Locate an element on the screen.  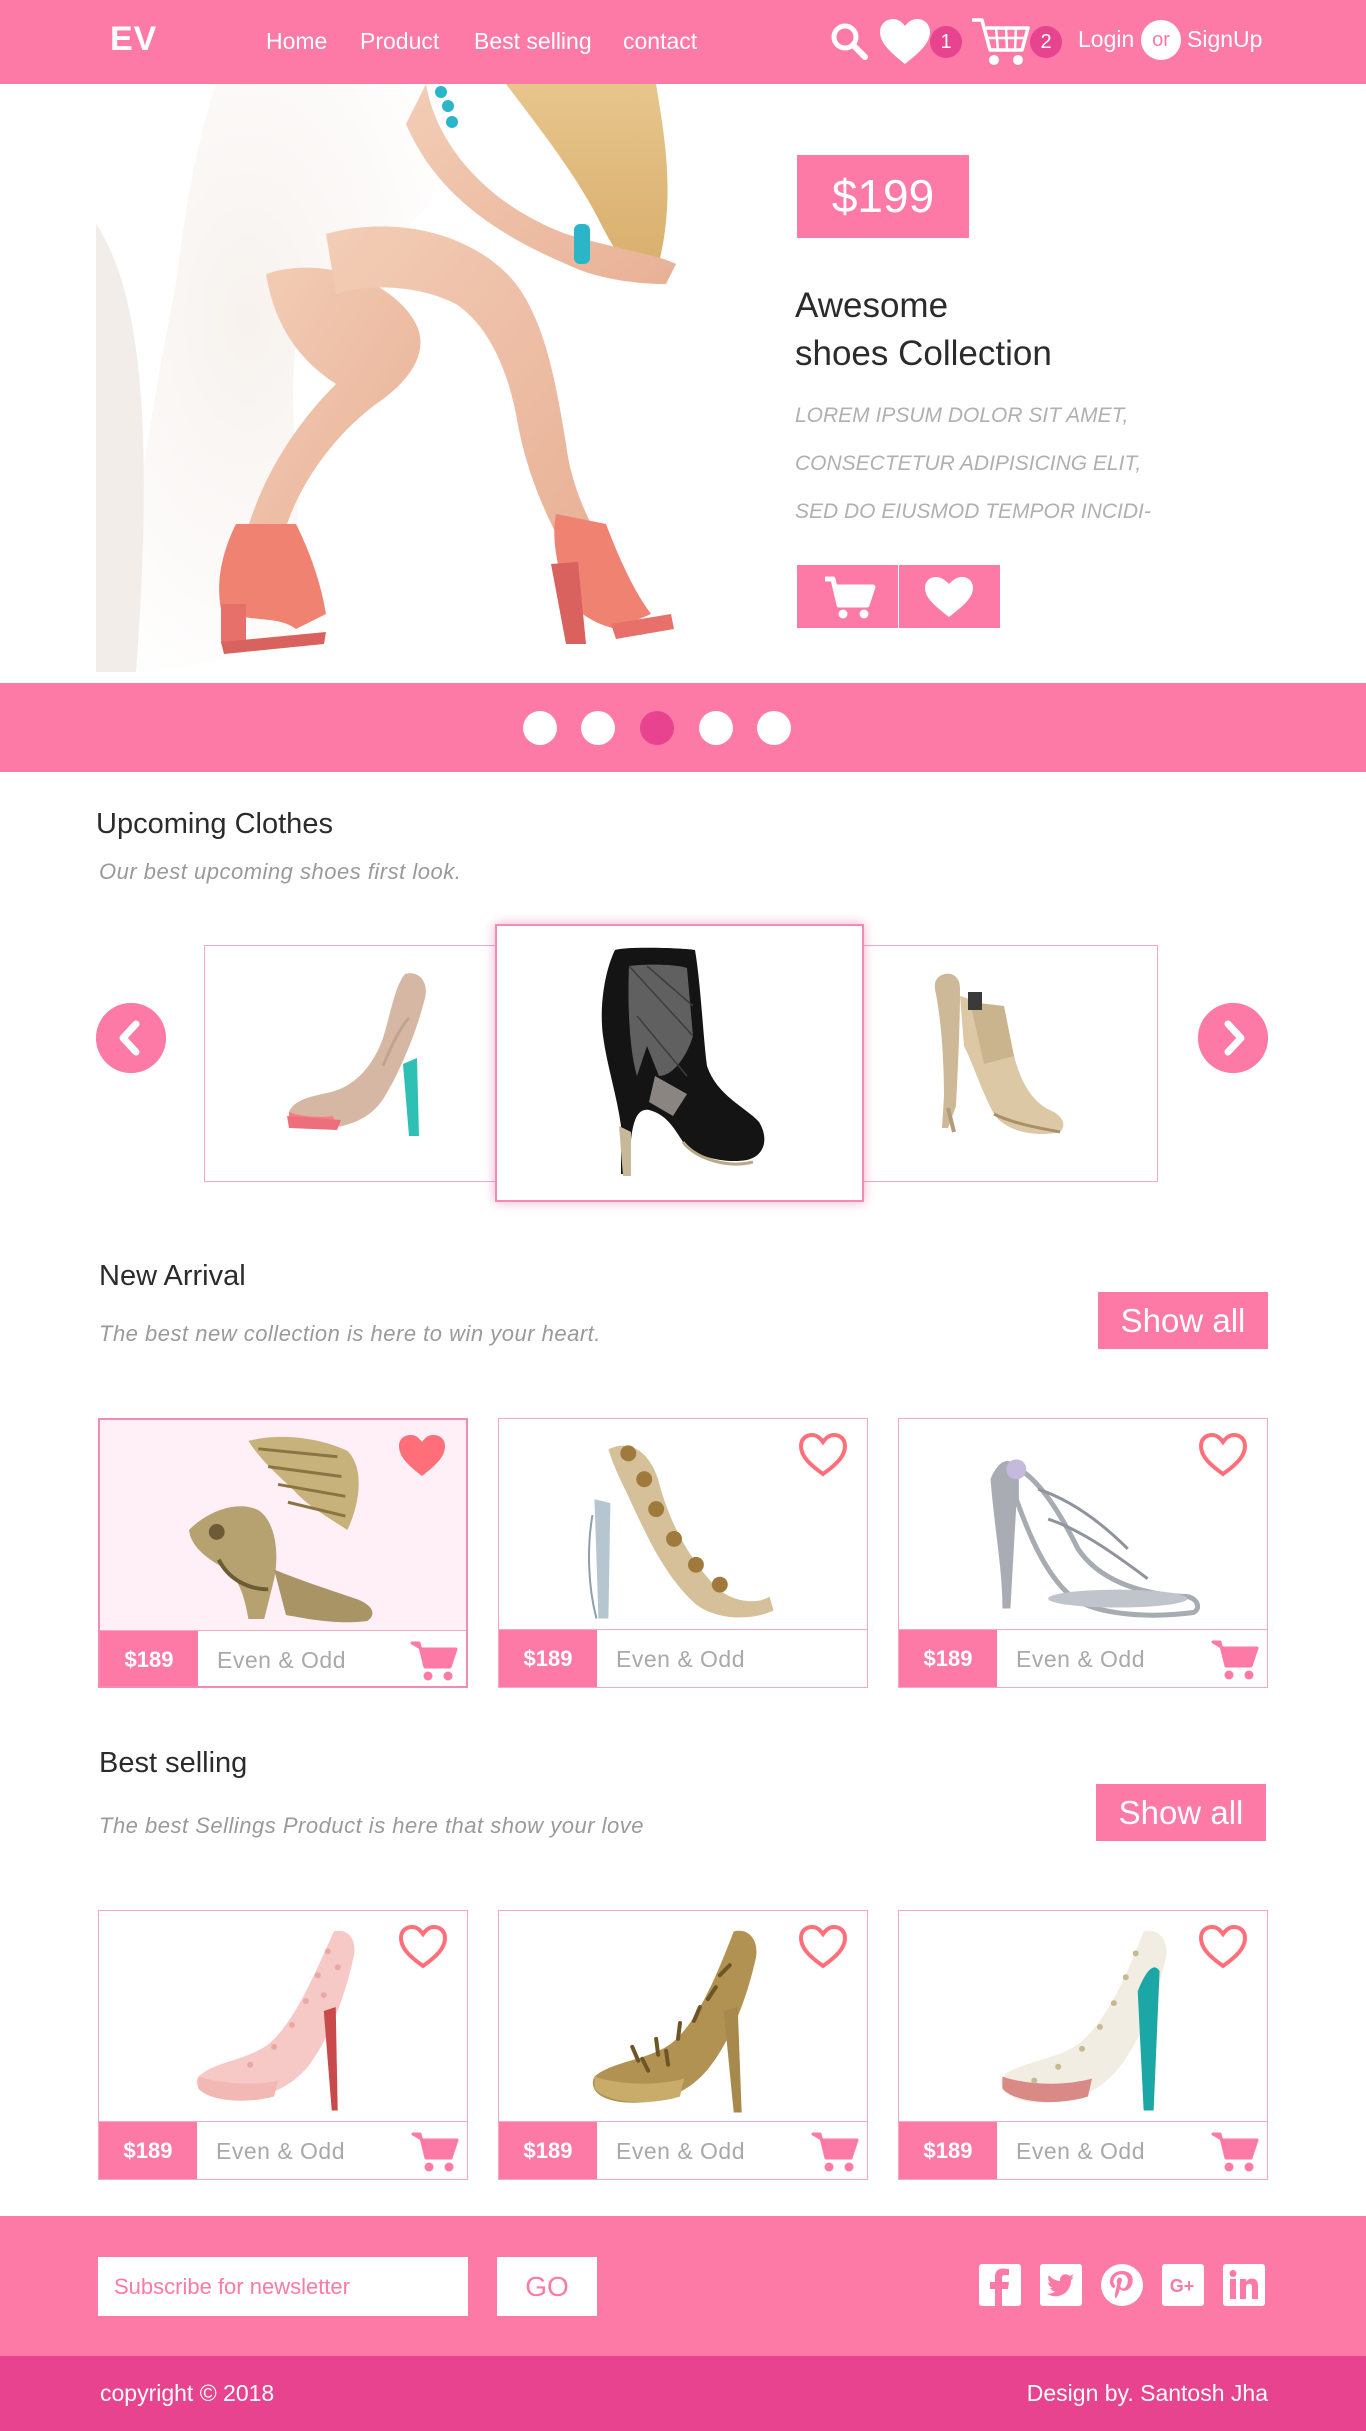
carousel-card-left is located at coordinates (351, 1063).